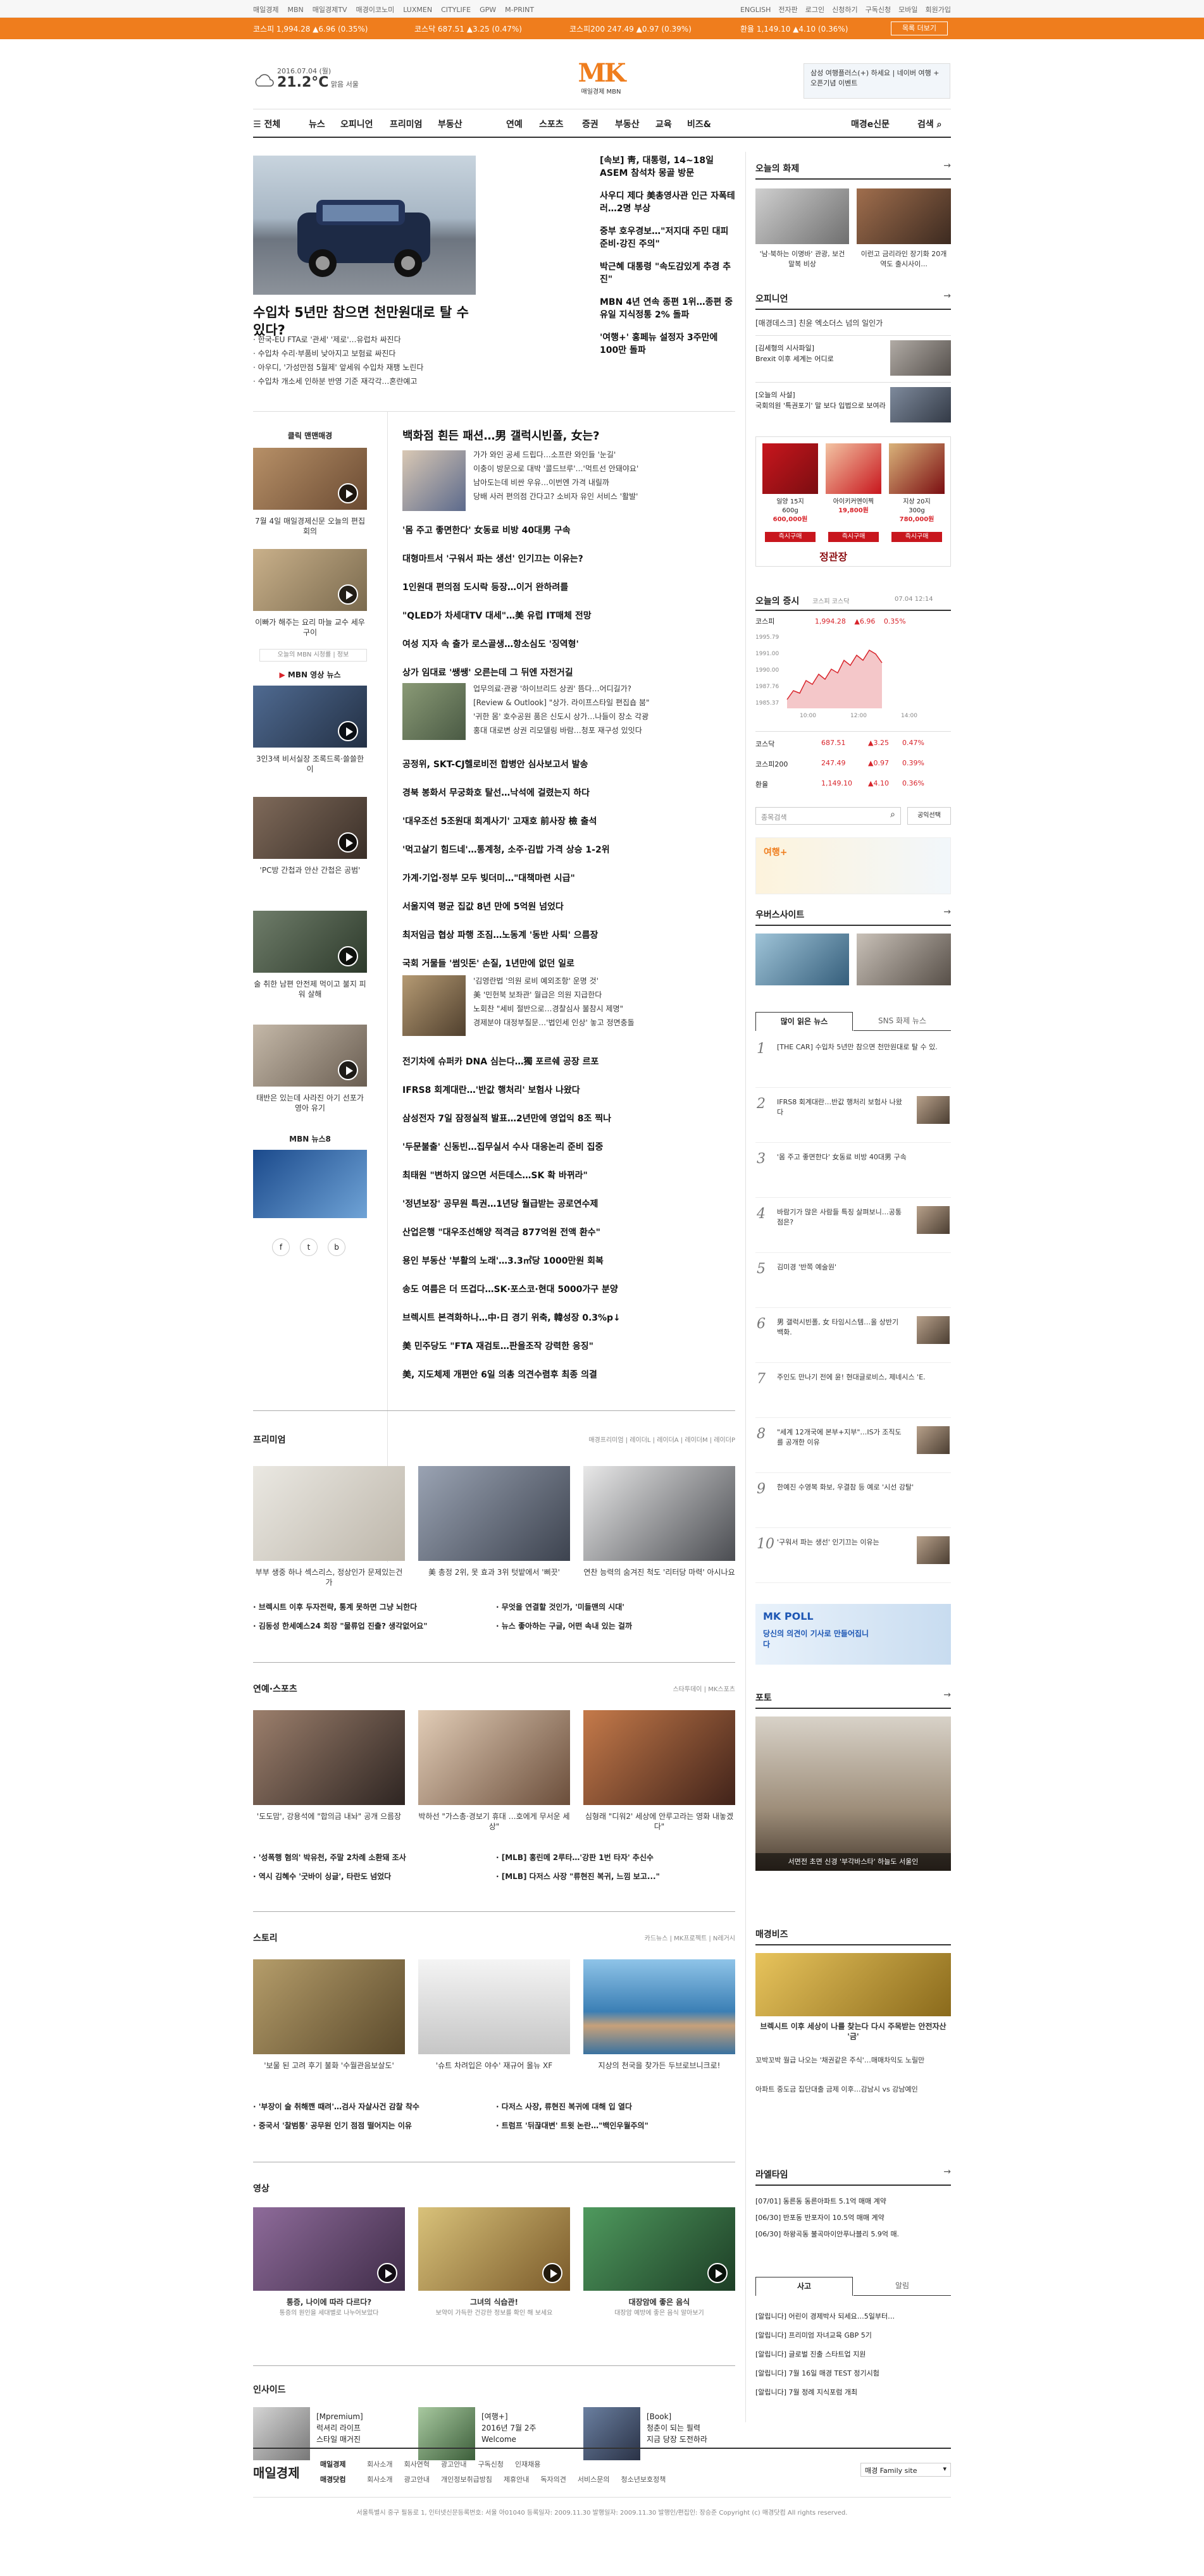 Image resolution: width=1204 pixels, height=2576 pixels. What do you see at coordinates (275, 1688) in the screenshot?
I see `ent-title: 연예·스포츠` at bounding box center [275, 1688].